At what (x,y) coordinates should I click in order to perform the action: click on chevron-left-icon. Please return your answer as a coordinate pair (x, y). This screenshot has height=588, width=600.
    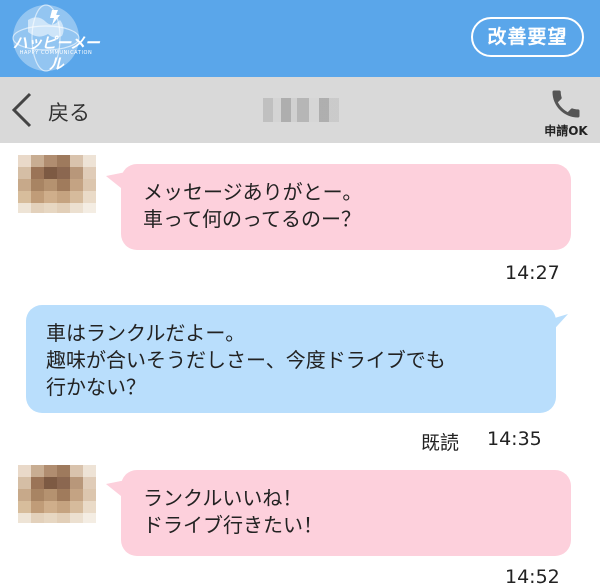
    Looking at the image, I should click on (21, 110).